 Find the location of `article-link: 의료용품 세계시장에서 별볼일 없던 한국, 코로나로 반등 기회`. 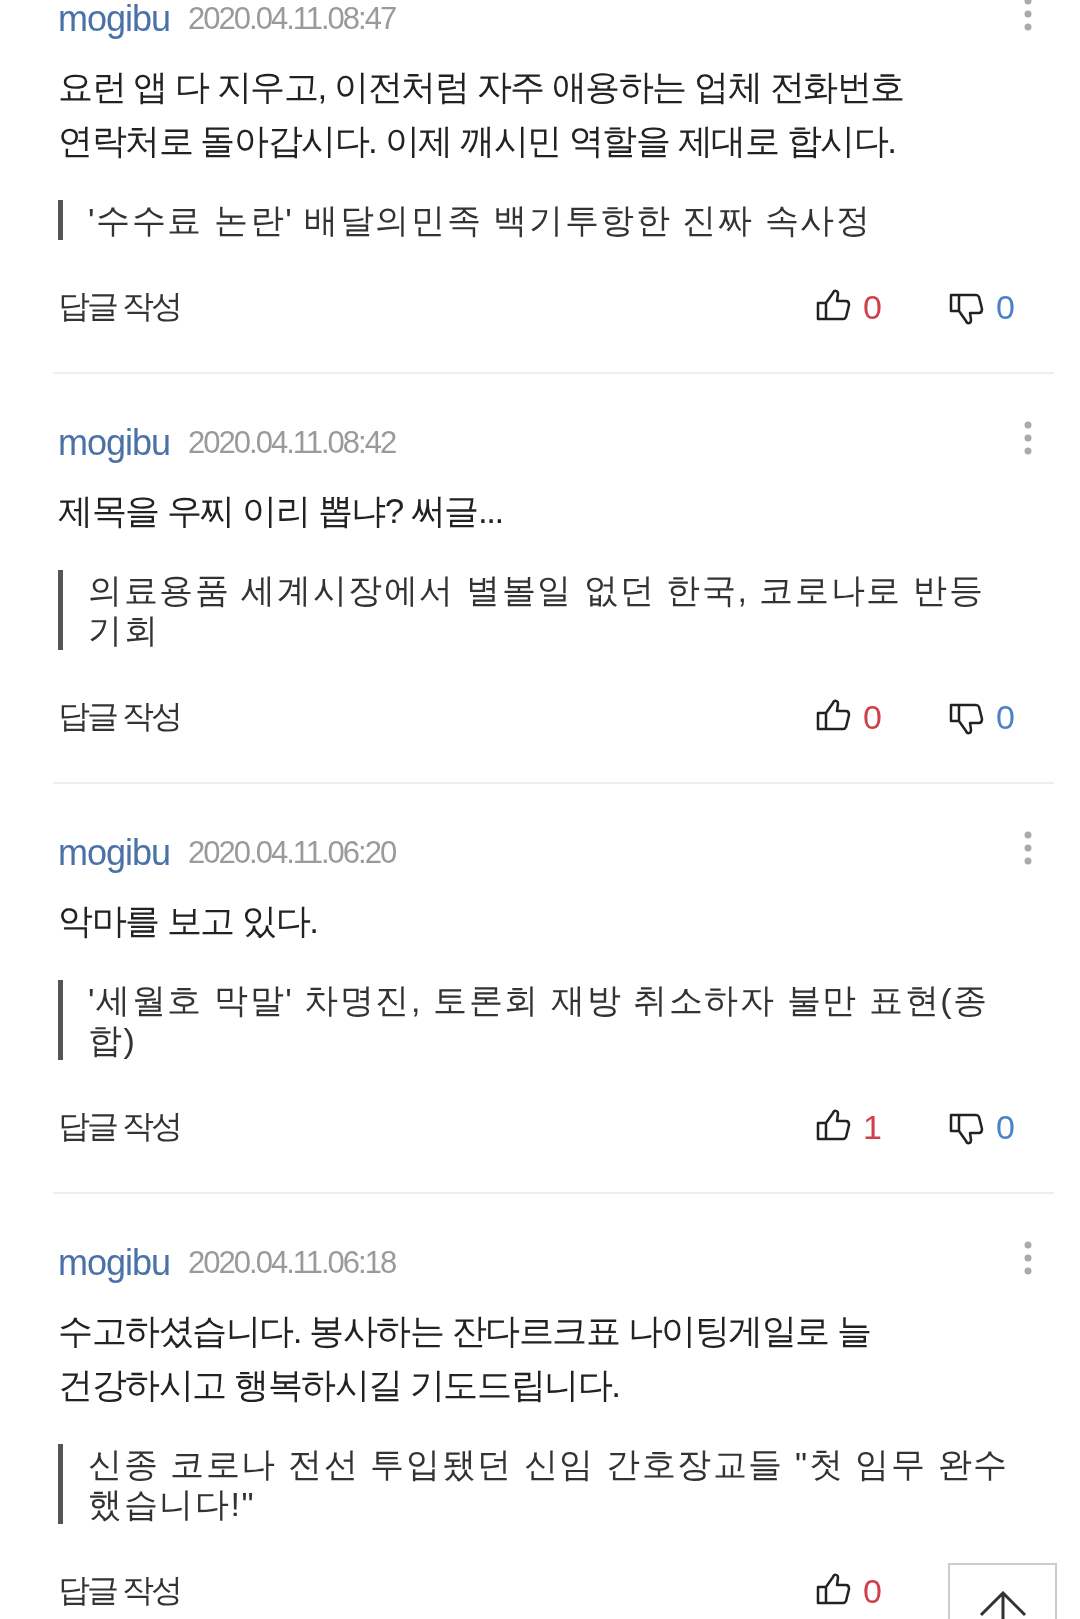

article-link: 의료용품 세계시장에서 별볼일 없던 한국, 코로나로 반등 기회 is located at coordinates (541, 610).